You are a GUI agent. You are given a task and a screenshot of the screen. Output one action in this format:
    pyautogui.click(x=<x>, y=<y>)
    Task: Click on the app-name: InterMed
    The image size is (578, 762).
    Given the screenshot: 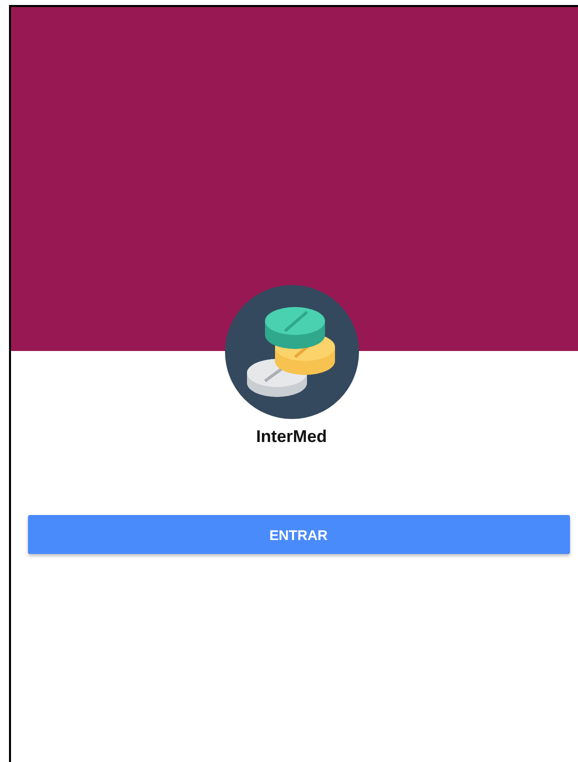 What is the action you would take?
    pyautogui.click(x=291, y=437)
    